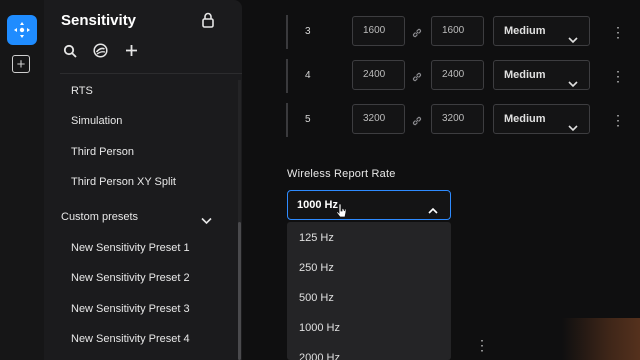 The width and height of the screenshot is (640, 360). What do you see at coordinates (99, 20) in the screenshot?
I see `panel-title: Sensitivity` at bounding box center [99, 20].